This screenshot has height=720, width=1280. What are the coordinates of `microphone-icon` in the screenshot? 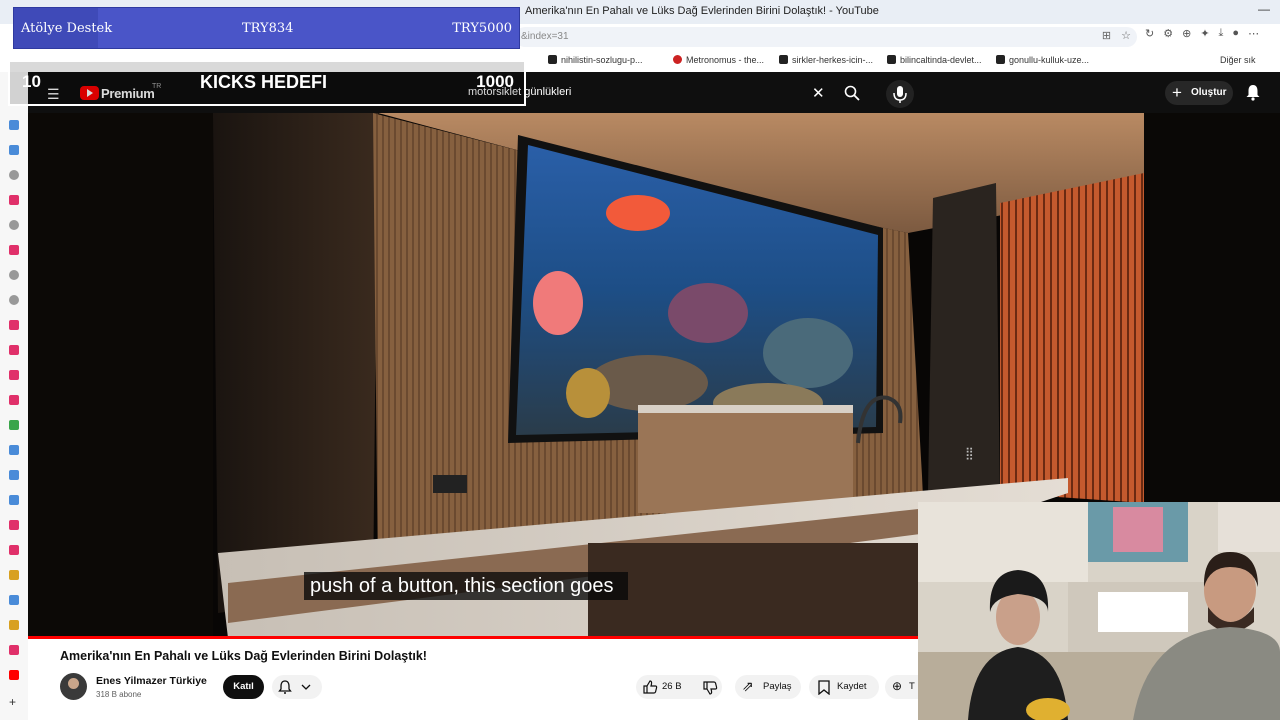 It's located at (900, 94).